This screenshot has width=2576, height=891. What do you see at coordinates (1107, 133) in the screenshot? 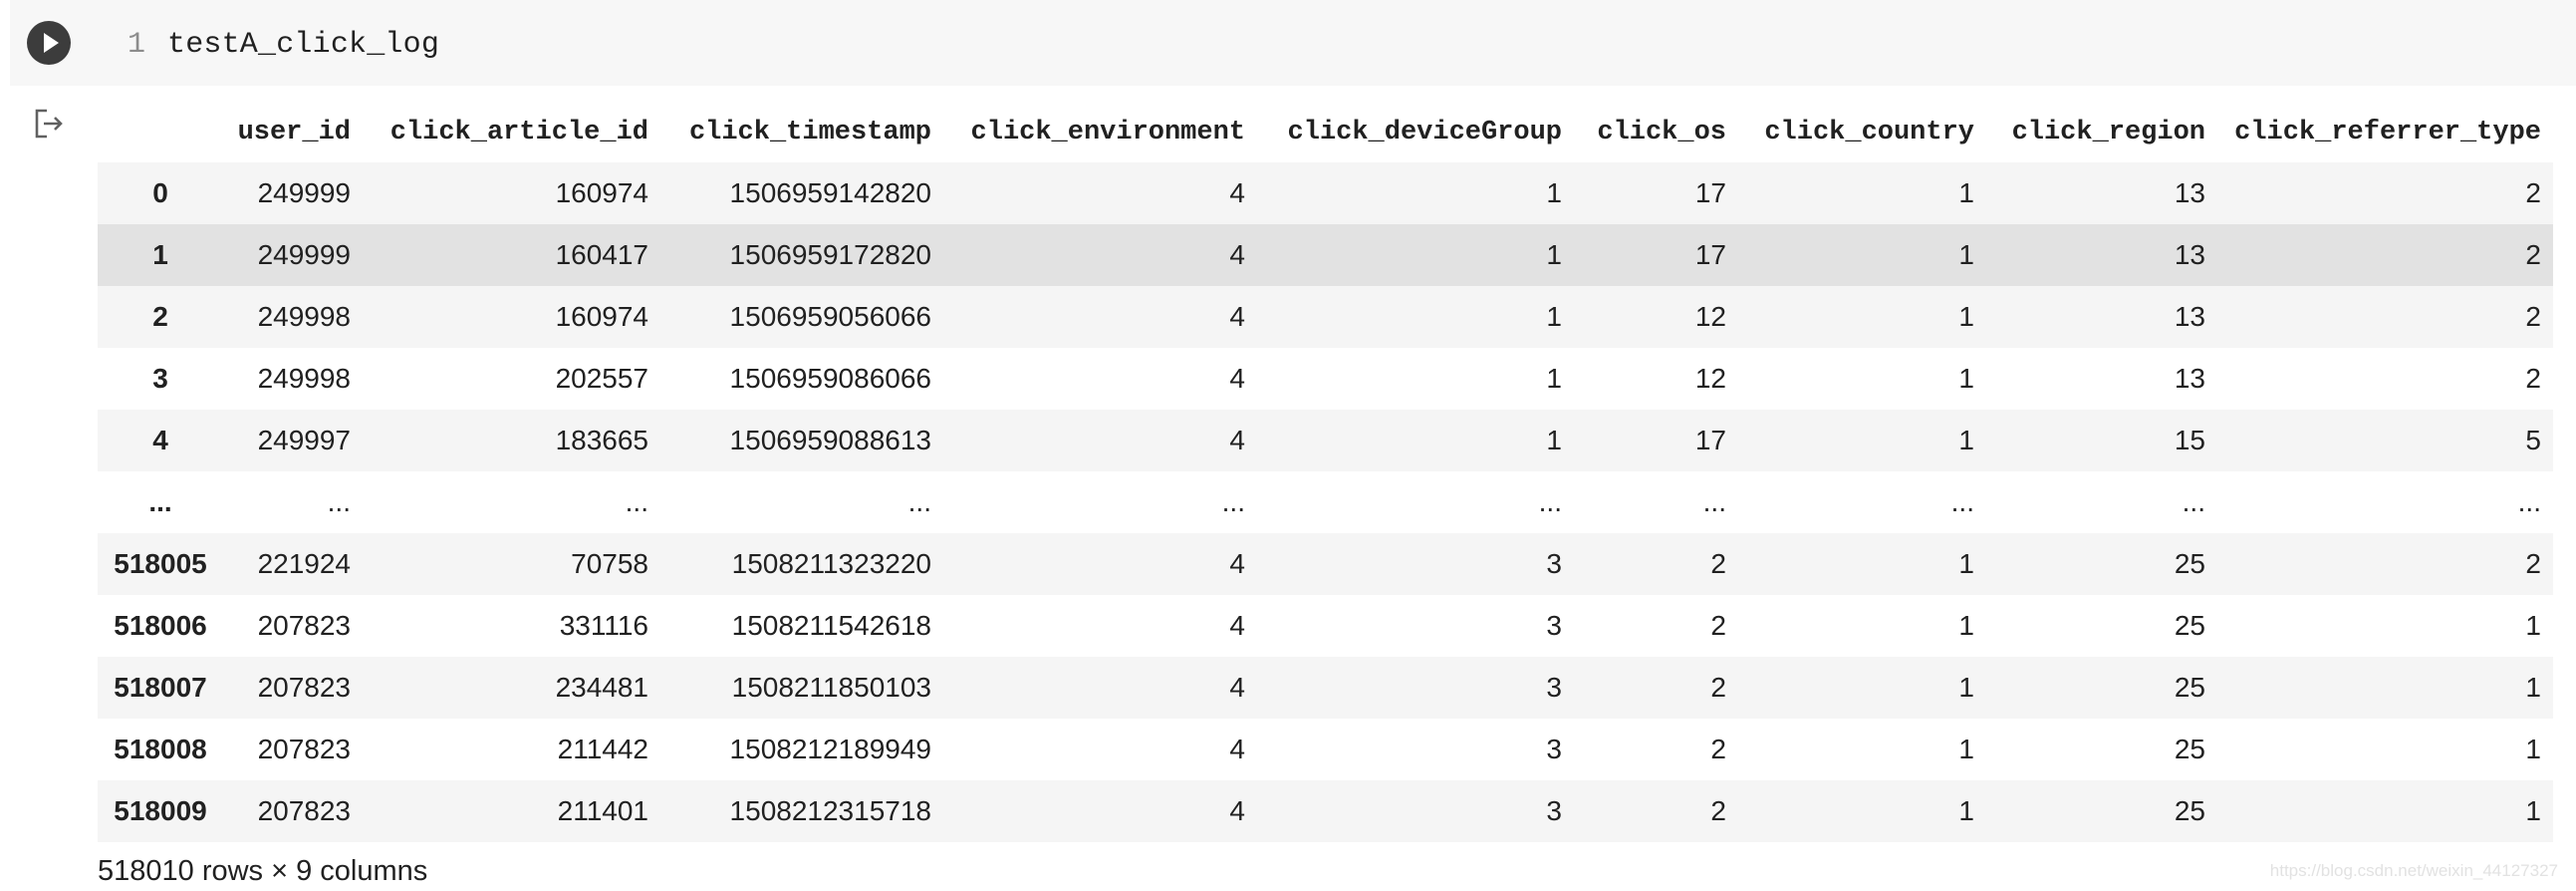
I see `column-header-click-environment: click_environment` at bounding box center [1107, 133].